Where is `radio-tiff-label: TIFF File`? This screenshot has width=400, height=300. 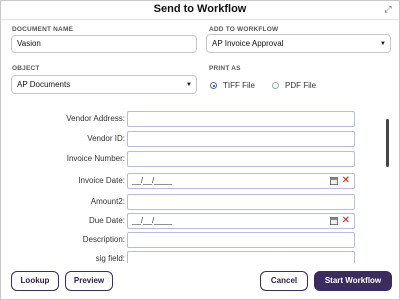 radio-tiff-label: TIFF File is located at coordinates (239, 85).